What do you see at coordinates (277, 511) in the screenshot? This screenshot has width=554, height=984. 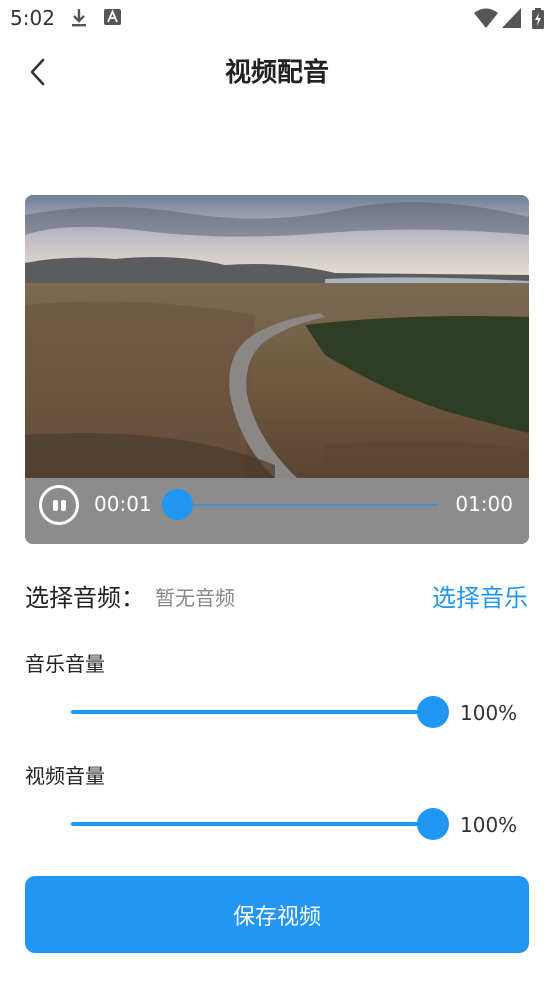 I see `video-controls: 00:01 01:00` at bounding box center [277, 511].